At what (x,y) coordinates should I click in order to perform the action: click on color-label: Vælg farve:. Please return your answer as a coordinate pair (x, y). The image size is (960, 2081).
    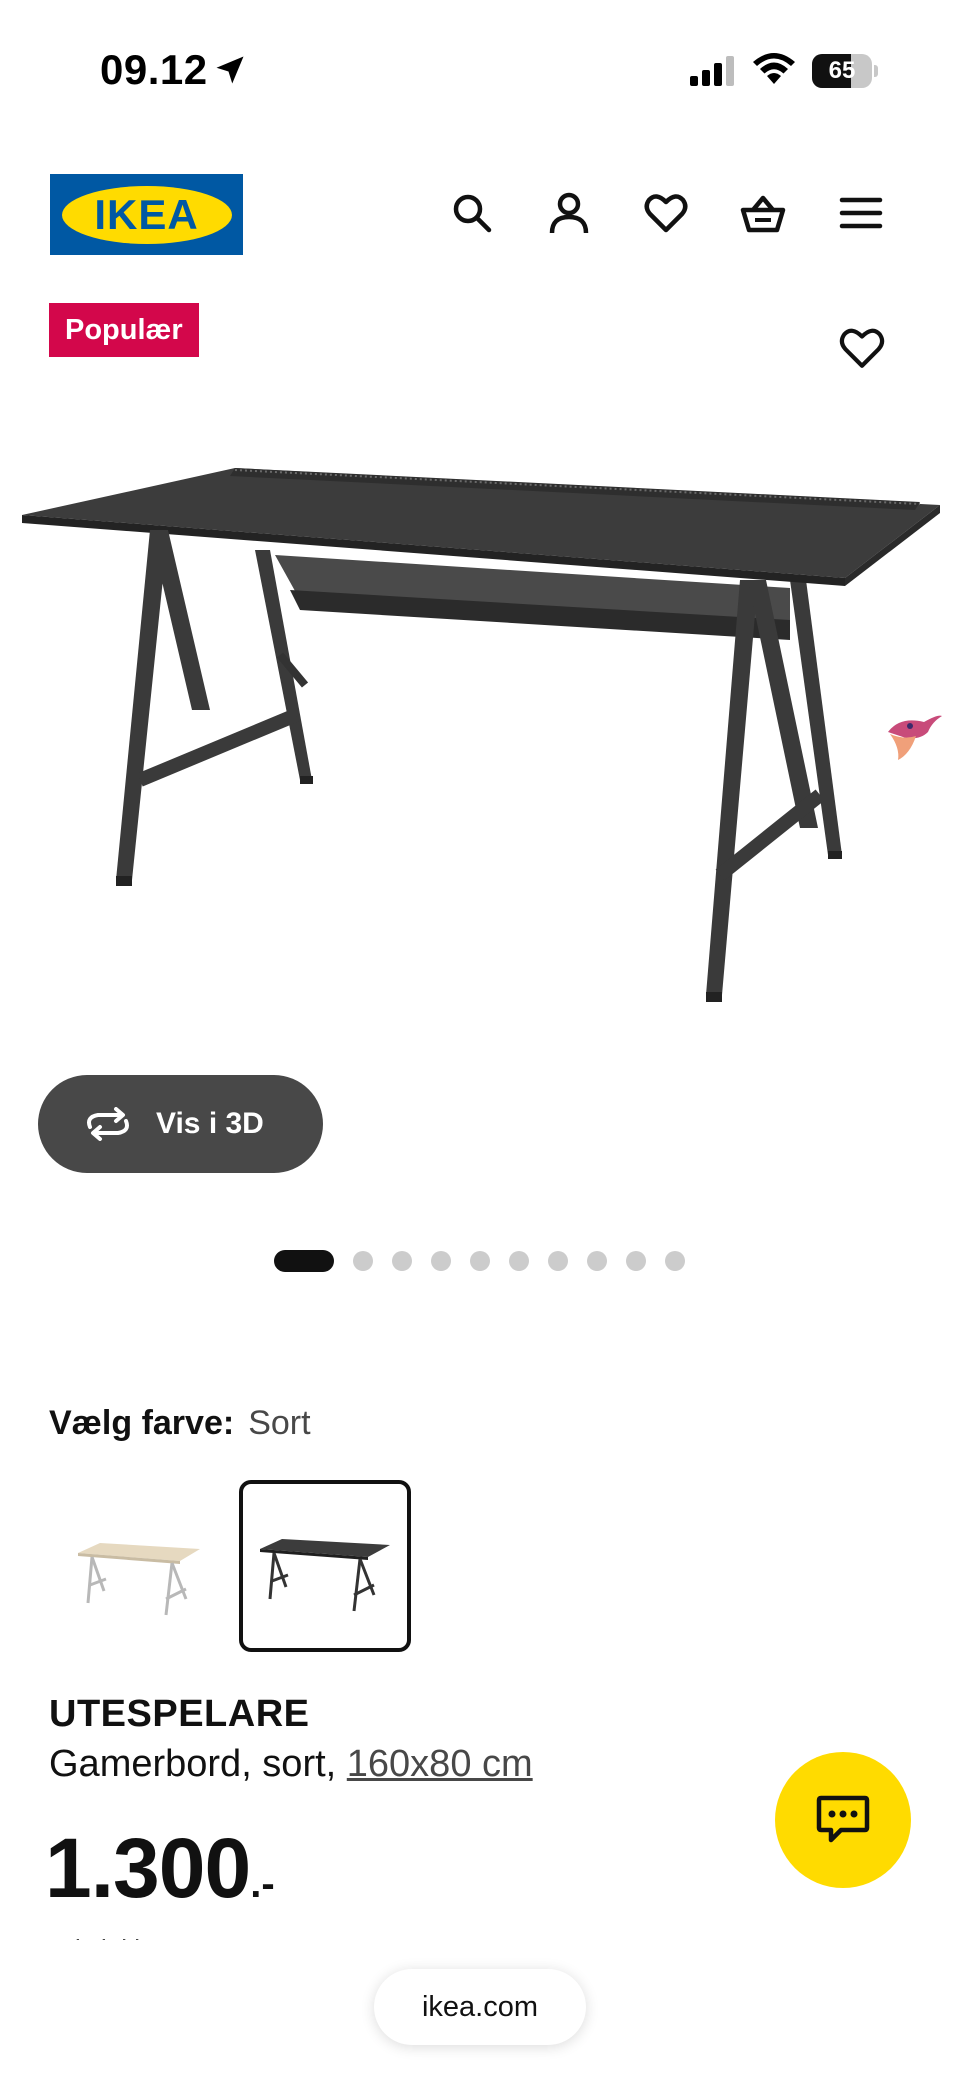
    Looking at the image, I should click on (142, 1423).